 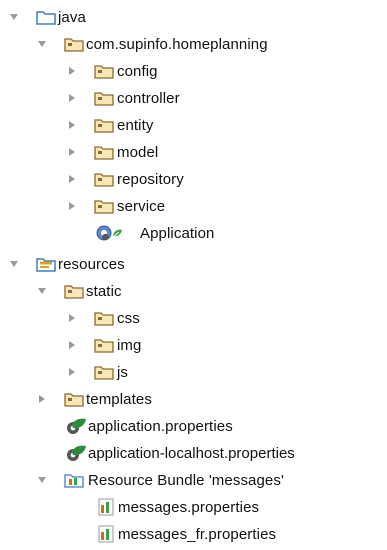 I want to click on spring-boot-class-icon, so click(x=109, y=233).